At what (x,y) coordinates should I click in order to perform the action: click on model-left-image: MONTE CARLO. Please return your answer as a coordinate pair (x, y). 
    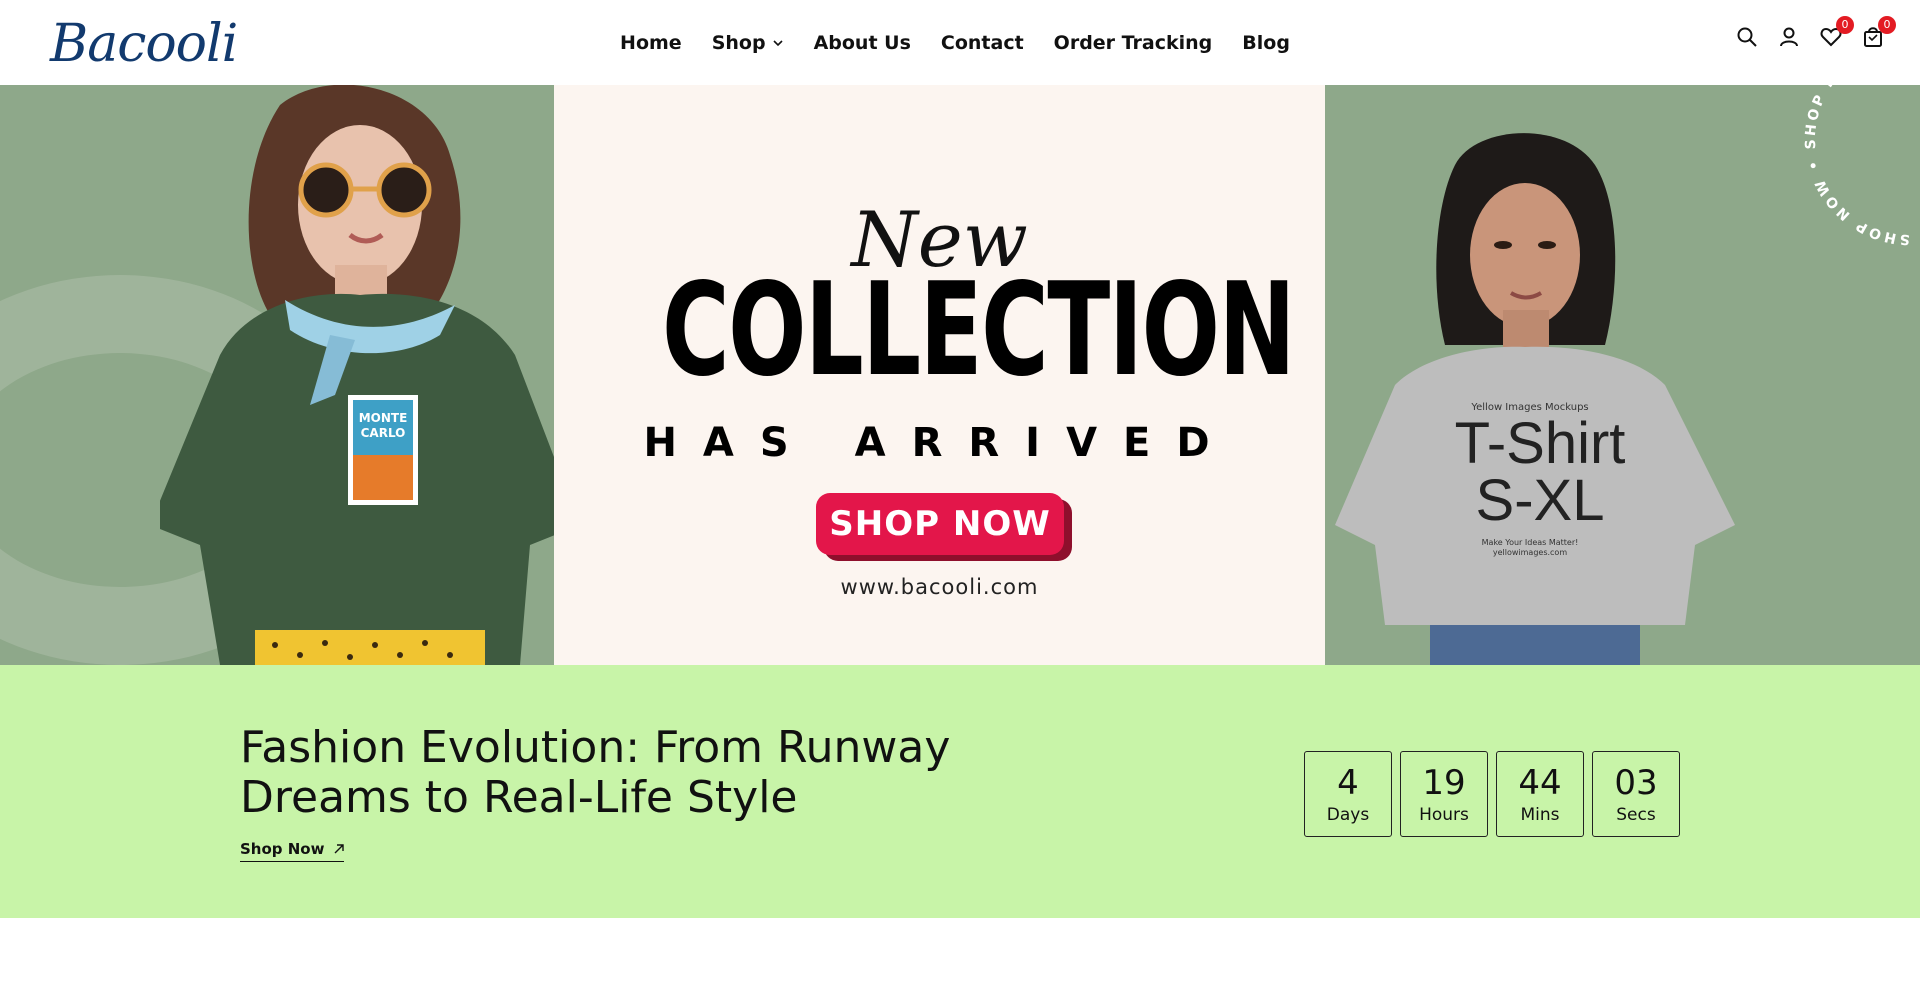
    Looking at the image, I should click on (357, 375).